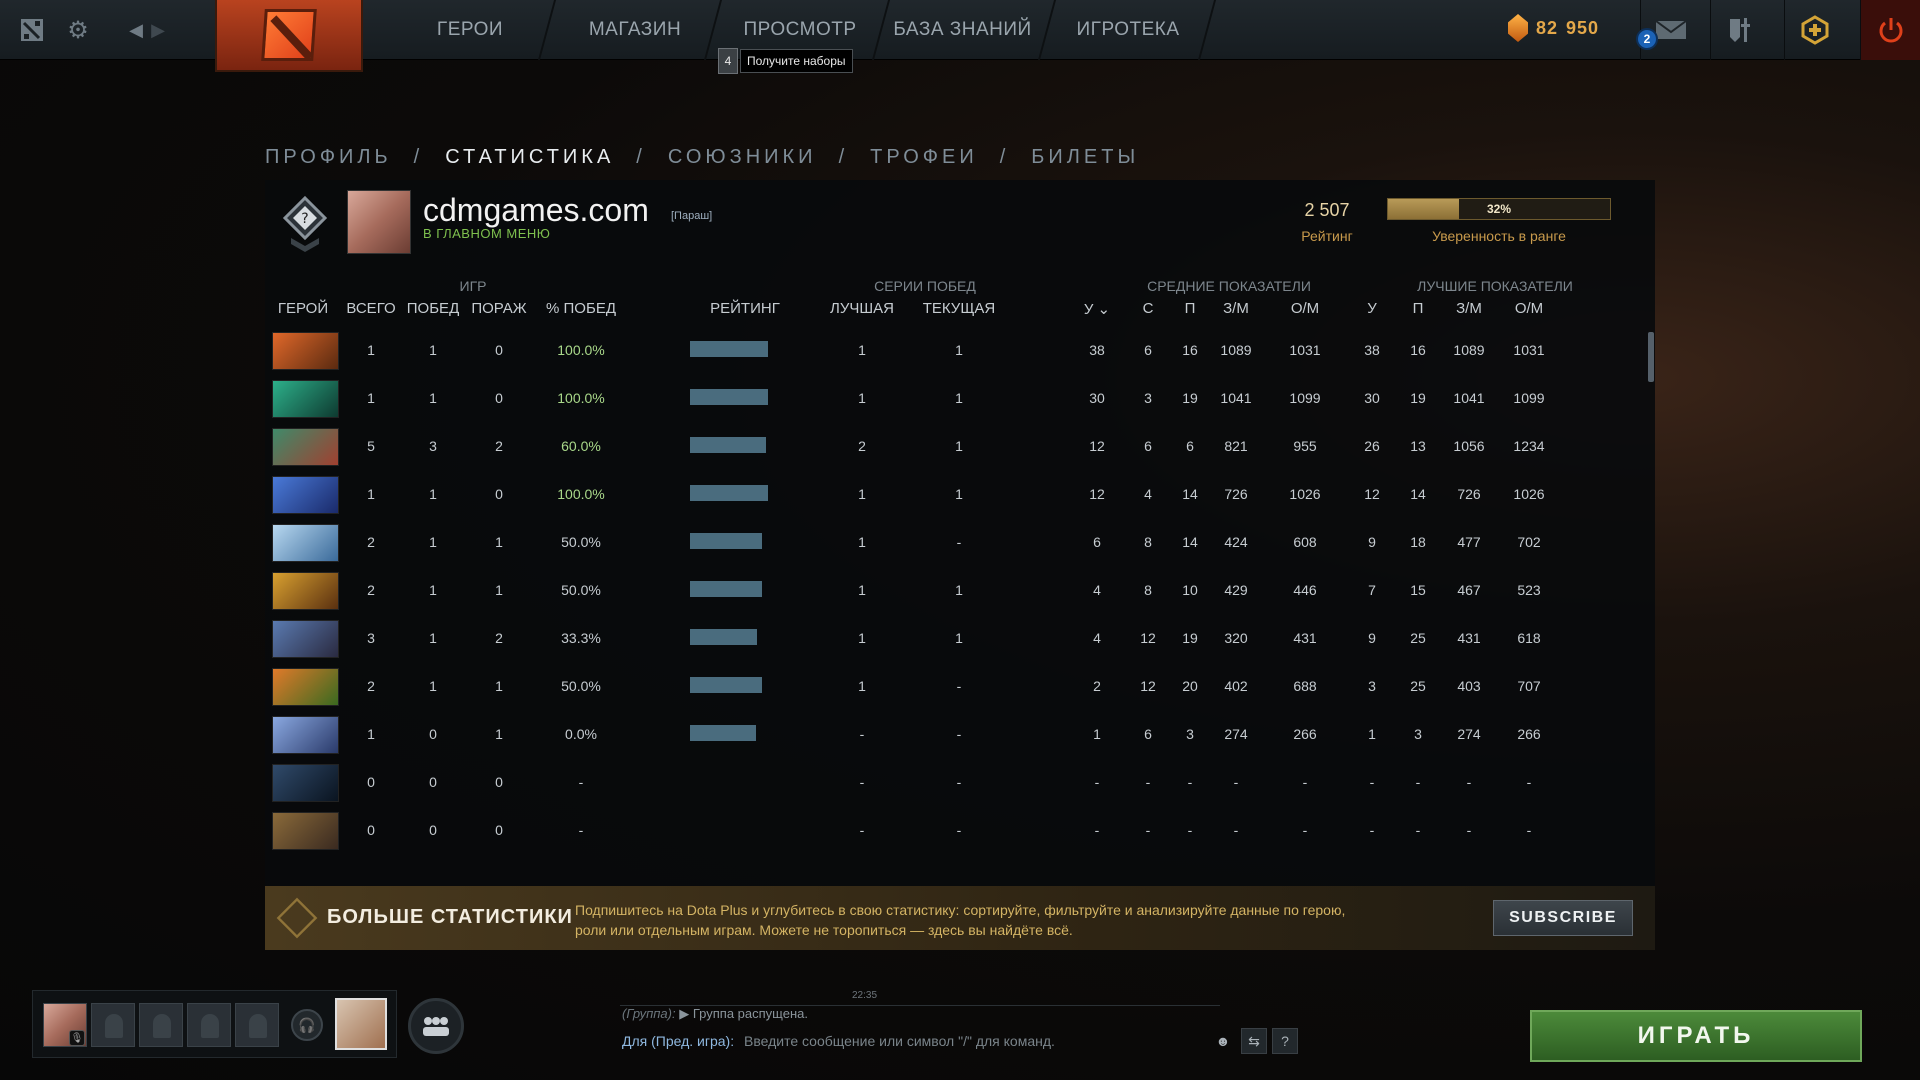 Image resolution: width=1920 pixels, height=1080 pixels. I want to click on rank-medal-icon: ?, so click(305, 224).